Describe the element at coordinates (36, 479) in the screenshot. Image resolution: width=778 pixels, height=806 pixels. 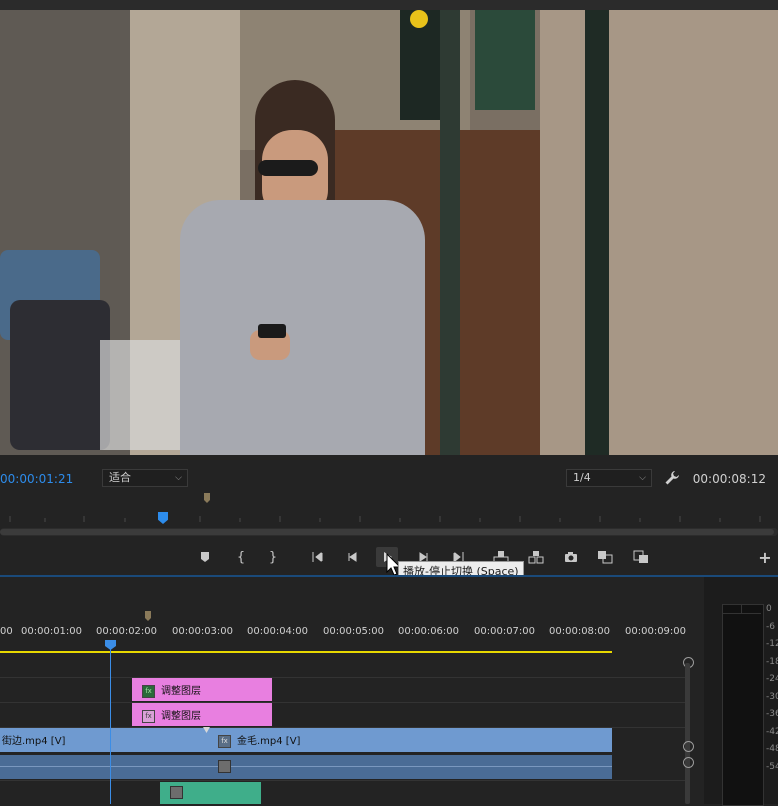
I see `current-timecode: 00:00:01:21` at that location.